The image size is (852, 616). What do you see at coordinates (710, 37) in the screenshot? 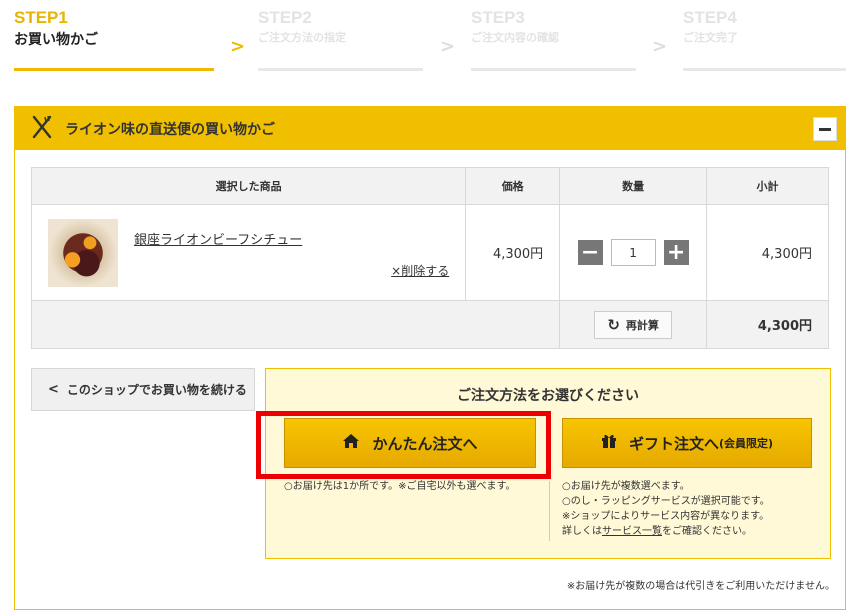
I see `step-label: ご注文完了` at bounding box center [710, 37].